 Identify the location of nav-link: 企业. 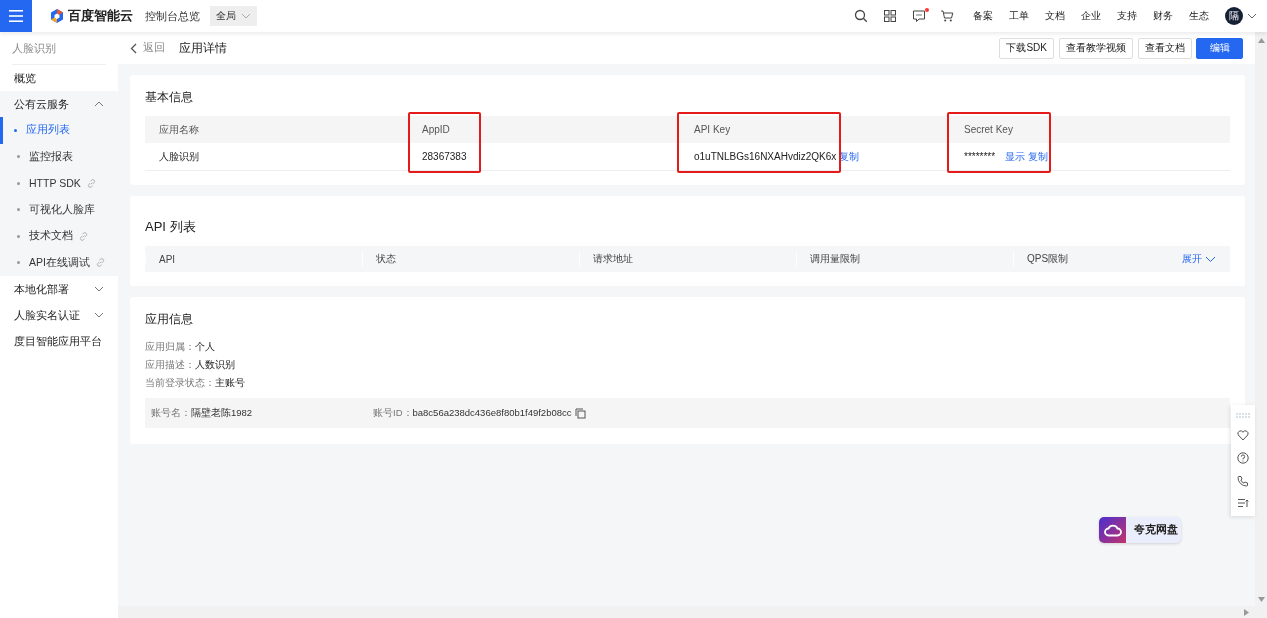
(1091, 16).